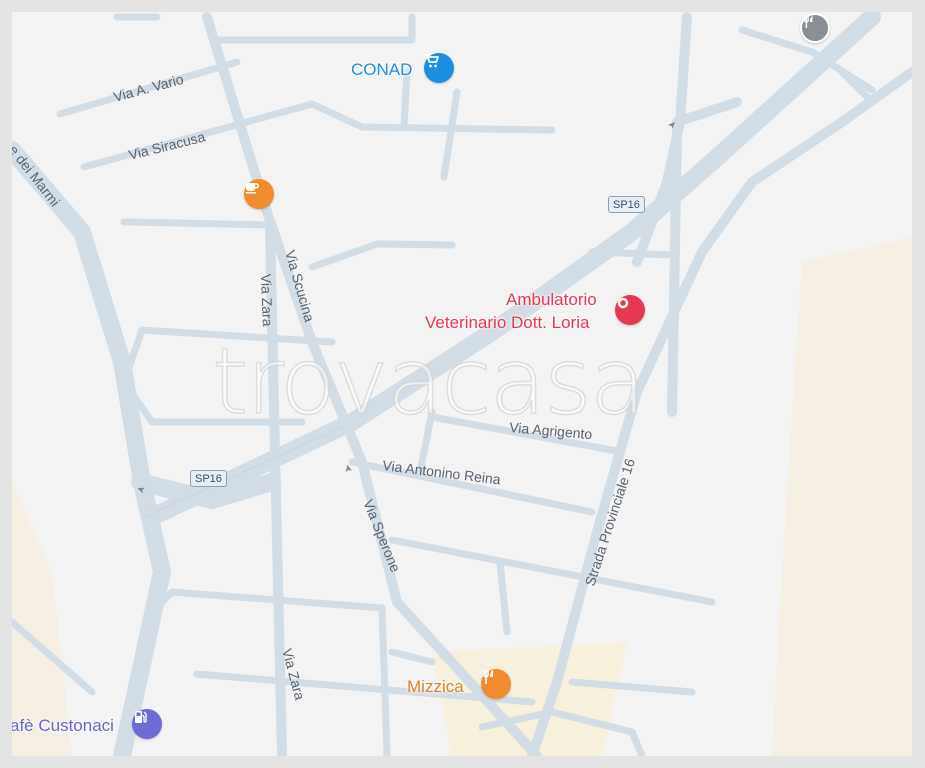  What do you see at coordinates (267, 300) in the screenshot?
I see `street-label-via-zara-top: Via Zara` at bounding box center [267, 300].